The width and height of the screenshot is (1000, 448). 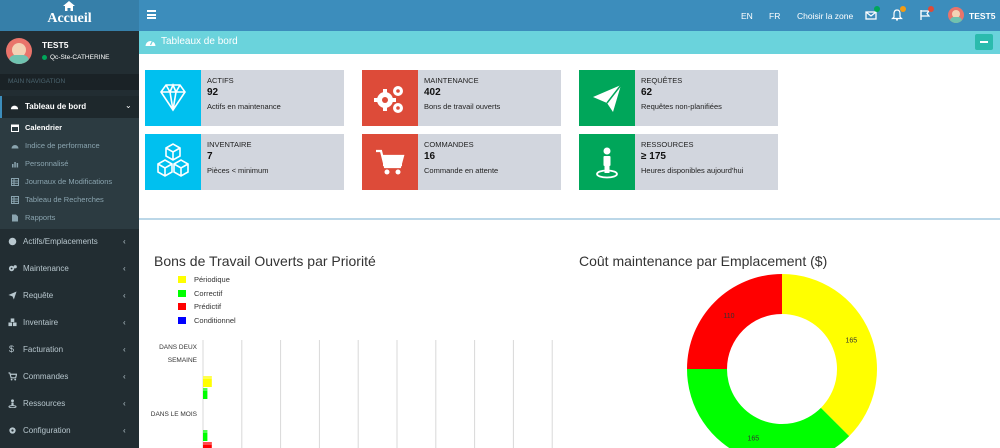 What do you see at coordinates (653, 156) in the screenshot?
I see `info-box-number: ≥ 175` at bounding box center [653, 156].